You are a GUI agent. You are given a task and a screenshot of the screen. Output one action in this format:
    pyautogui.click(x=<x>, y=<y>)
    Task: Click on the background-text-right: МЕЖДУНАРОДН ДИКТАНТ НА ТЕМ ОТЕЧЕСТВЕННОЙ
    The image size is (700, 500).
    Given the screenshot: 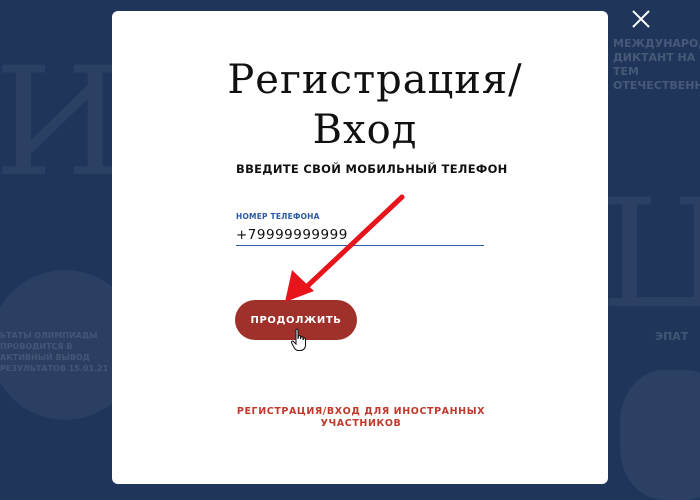 What is the action you would take?
    pyautogui.click(x=656, y=64)
    